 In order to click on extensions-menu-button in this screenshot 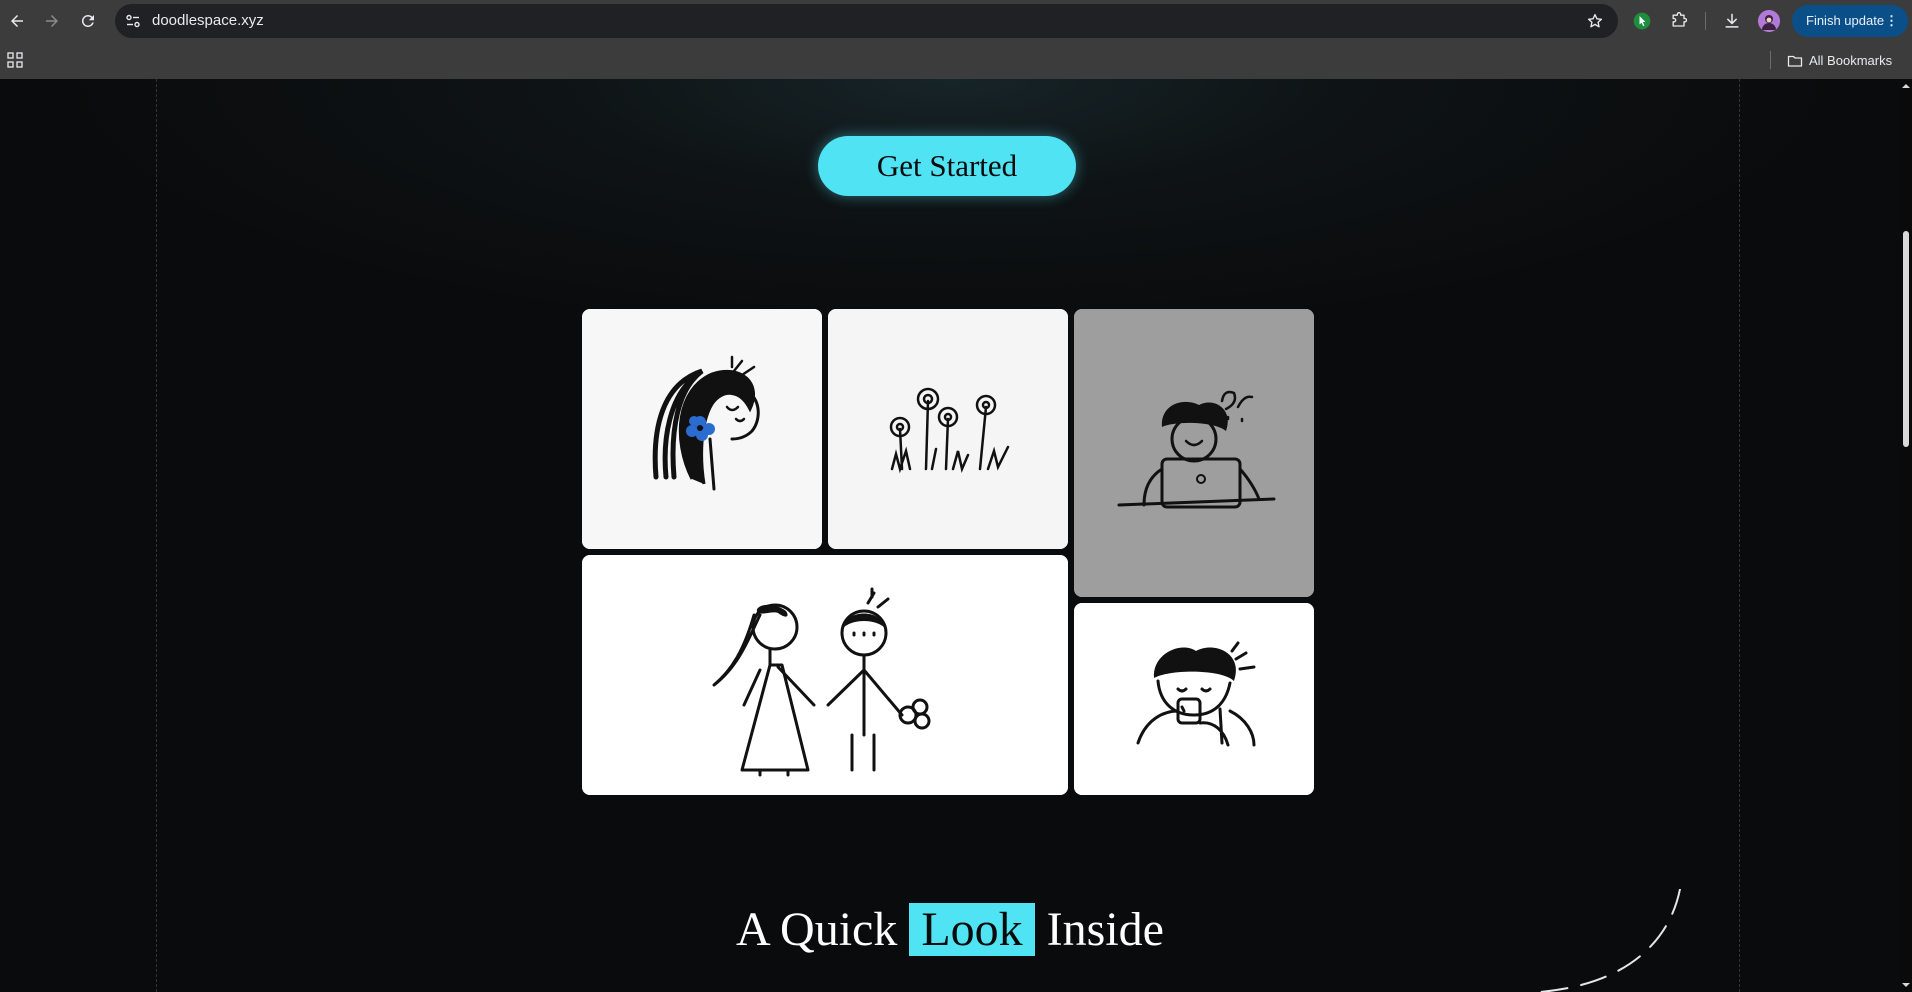, I will do `click(1679, 21)`.